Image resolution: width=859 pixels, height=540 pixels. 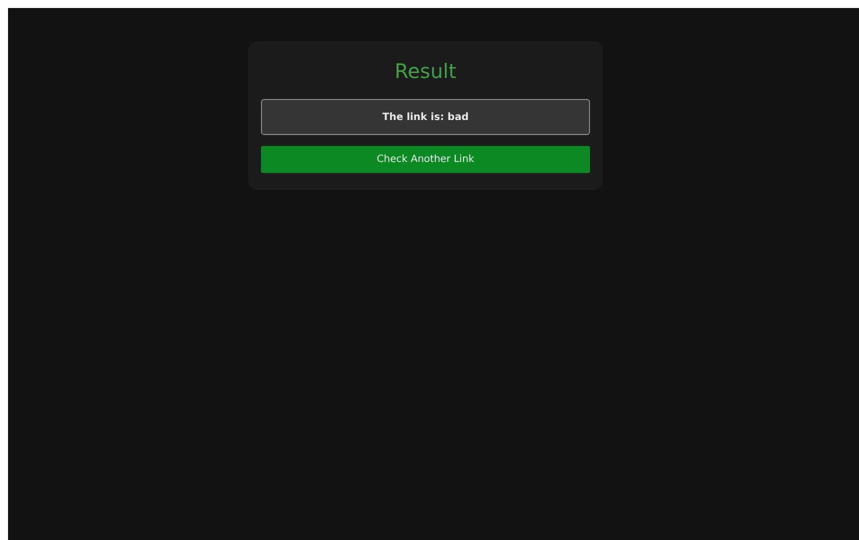 I want to click on check-another-link-button: Check Another Link, so click(x=425, y=159).